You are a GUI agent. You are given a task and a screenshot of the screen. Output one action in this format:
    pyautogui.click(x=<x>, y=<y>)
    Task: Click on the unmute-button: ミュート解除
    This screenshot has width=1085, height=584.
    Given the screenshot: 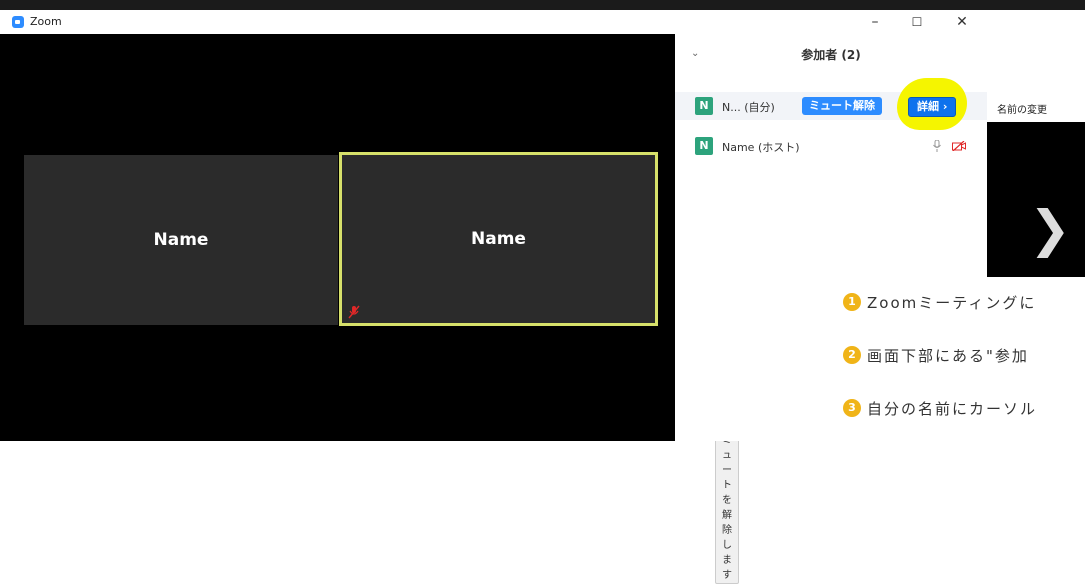 What is the action you would take?
    pyautogui.click(x=842, y=106)
    